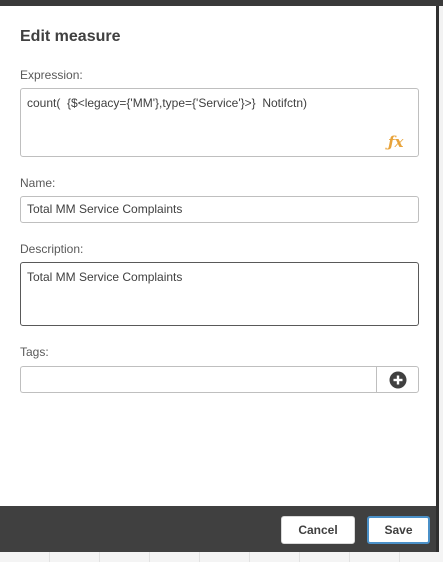 The width and height of the screenshot is (443, 562). I want to click on tags-label: Tags:, so click(34, 352).